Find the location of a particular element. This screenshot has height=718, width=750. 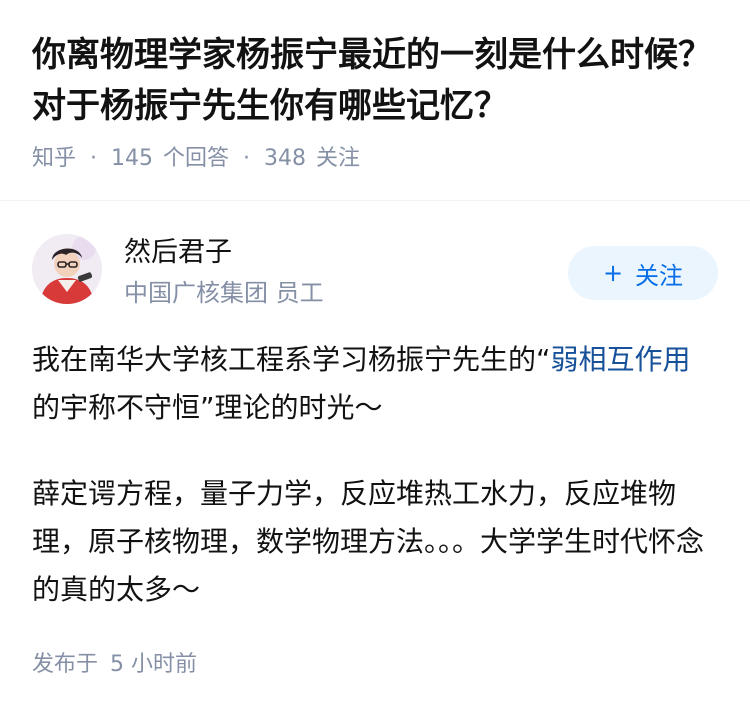

publish-info: 发布于 5 小时前 is located at coordinates (114, 665).